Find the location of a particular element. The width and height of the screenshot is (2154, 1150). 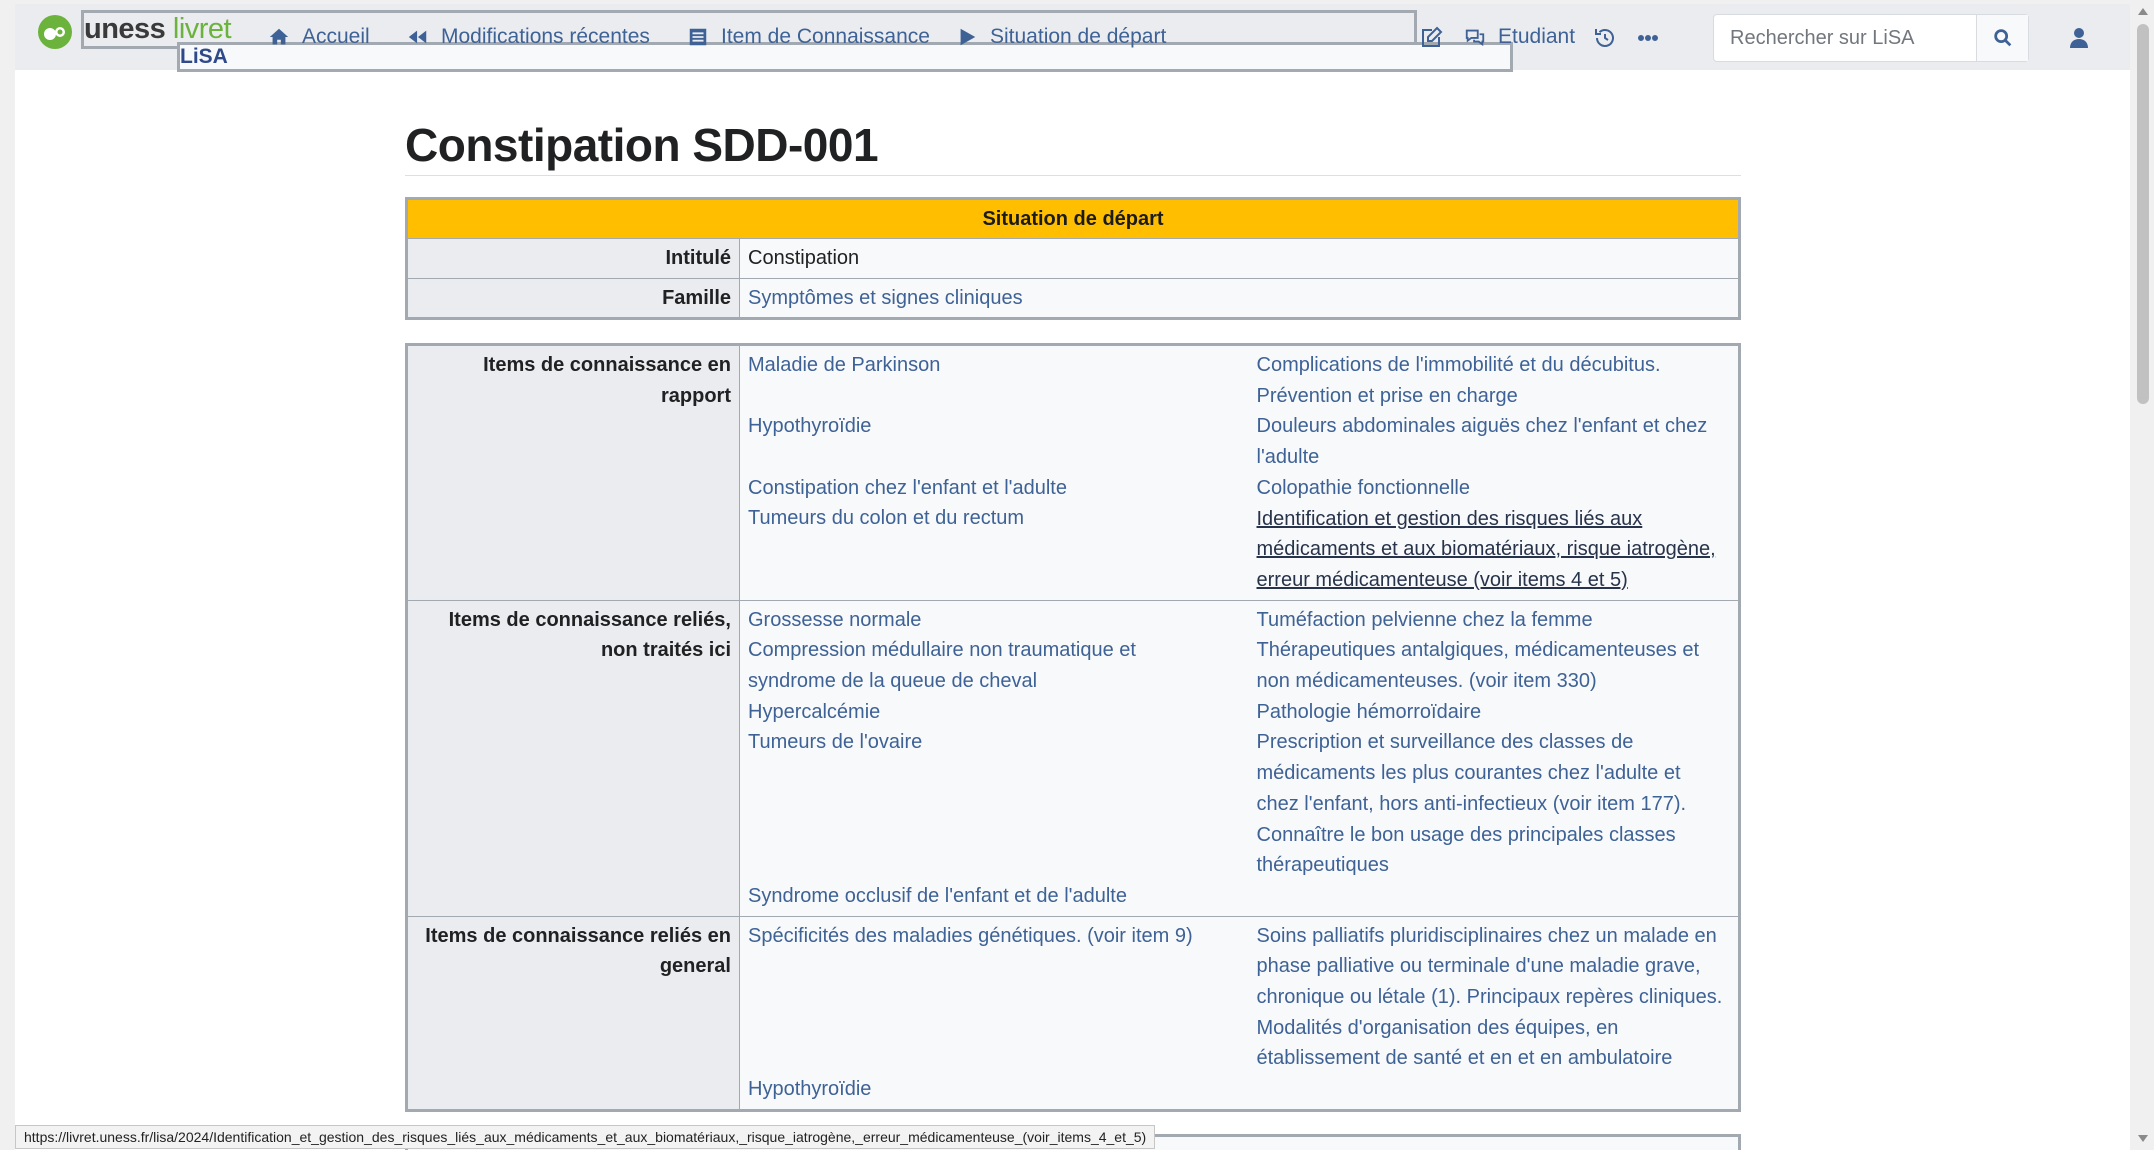

section-label: Items de connaissance en is located at coordinates (607, 365).